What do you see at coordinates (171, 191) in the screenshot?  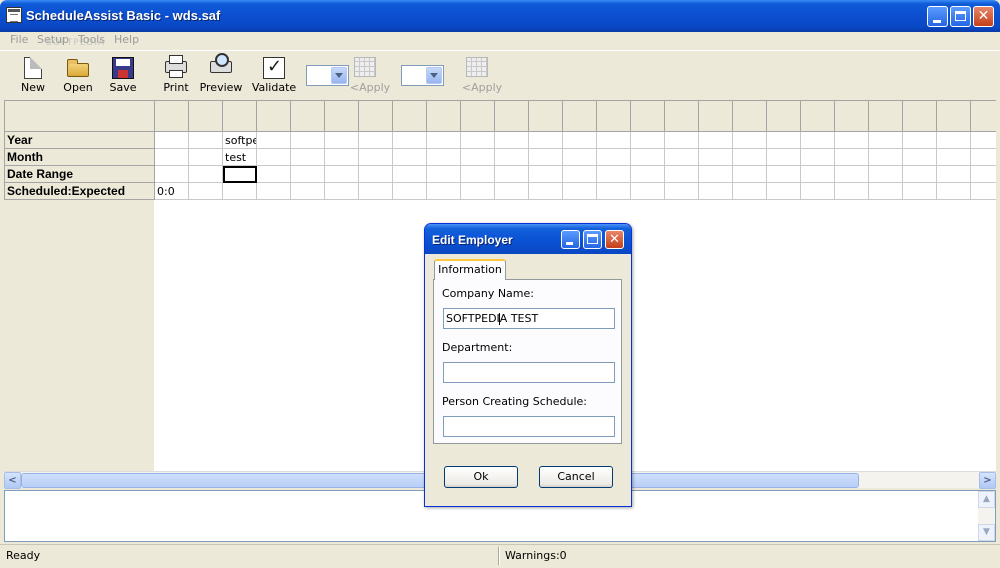 I see `grid-cell: 0:0` at bounding box center [171, 191].